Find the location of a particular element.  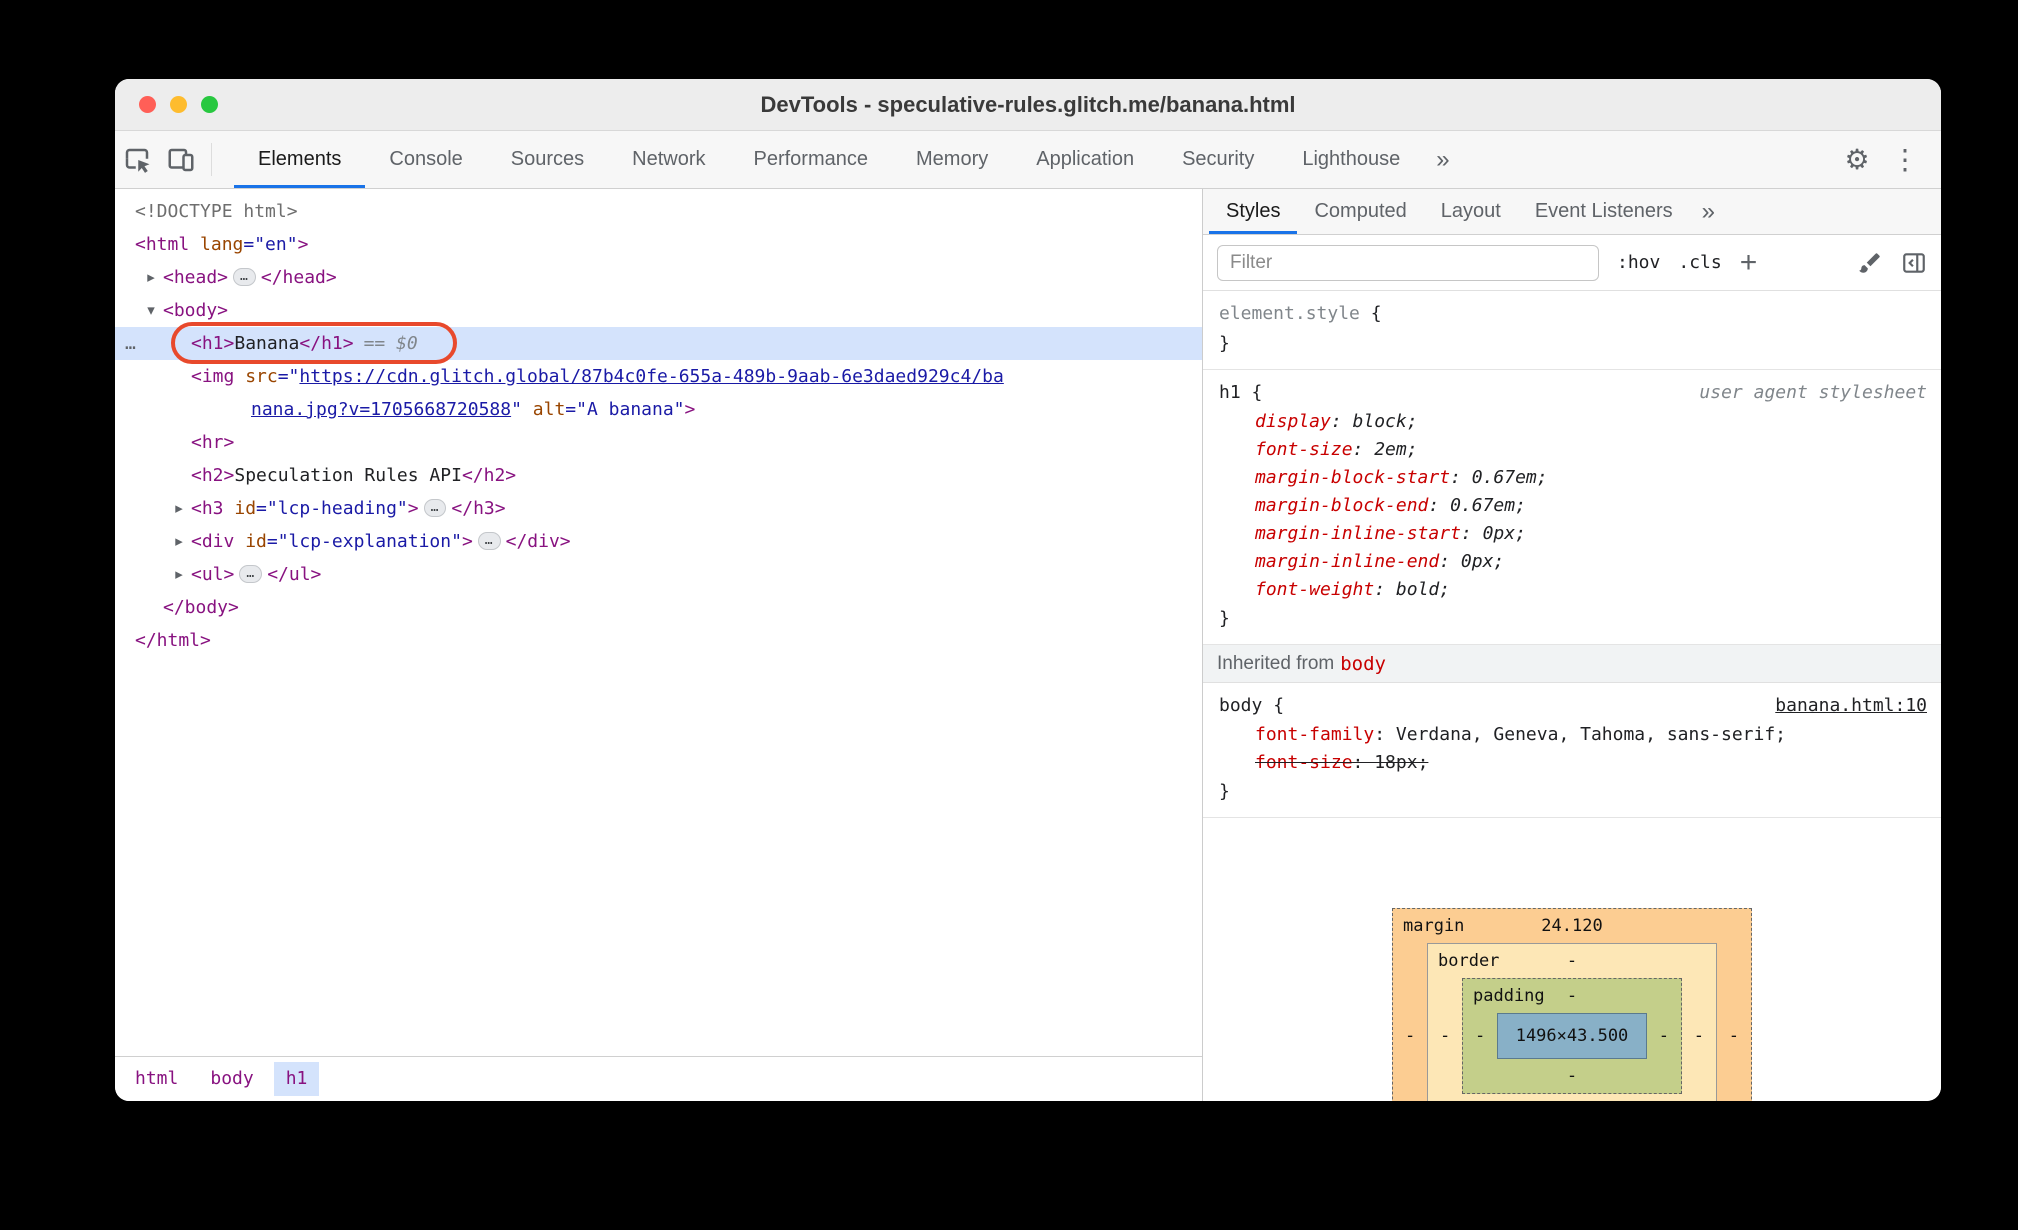

box-model-border: border - - - - padding - - - - is located at coordinates (1572, 1022).